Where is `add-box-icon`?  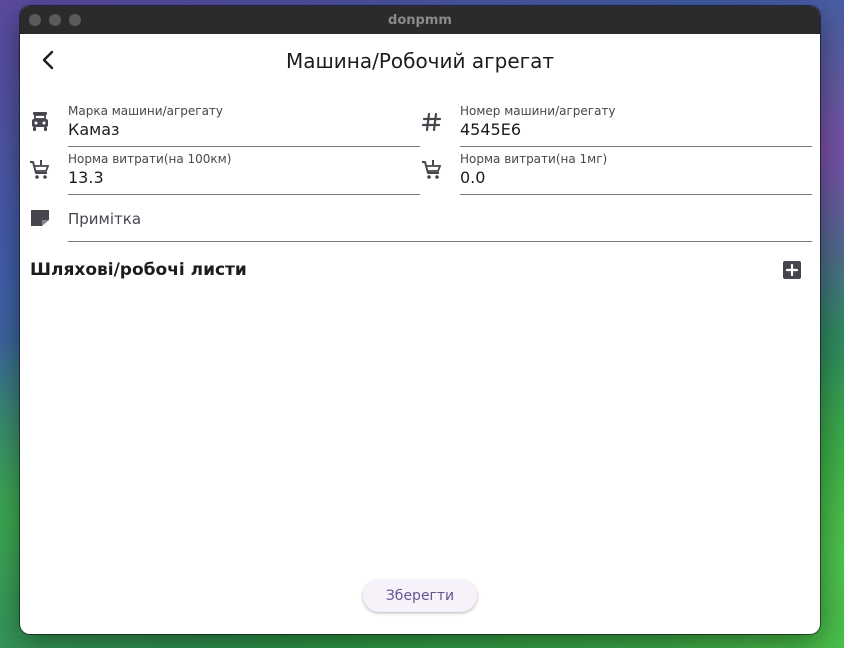
add-box-icon is located at coordinates (792, 270).